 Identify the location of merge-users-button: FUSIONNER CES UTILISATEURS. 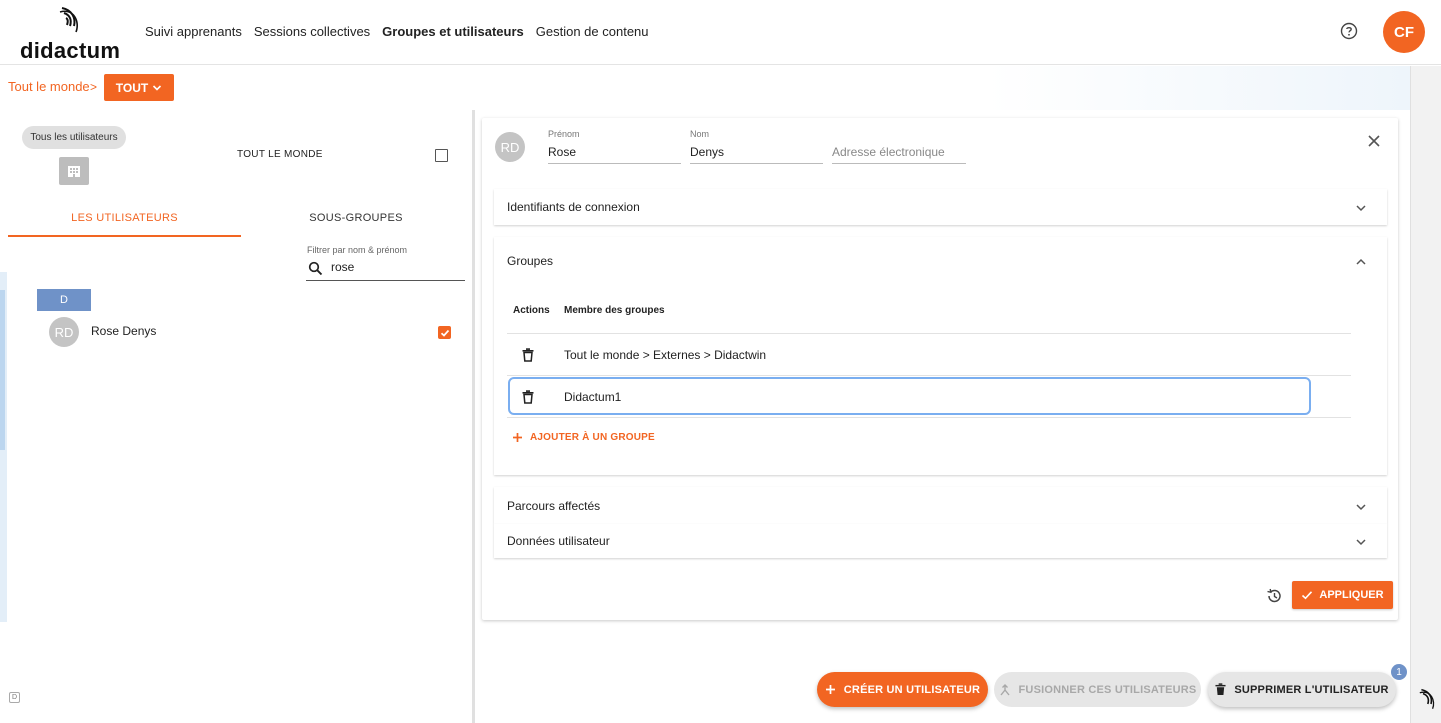
(1097, 689).